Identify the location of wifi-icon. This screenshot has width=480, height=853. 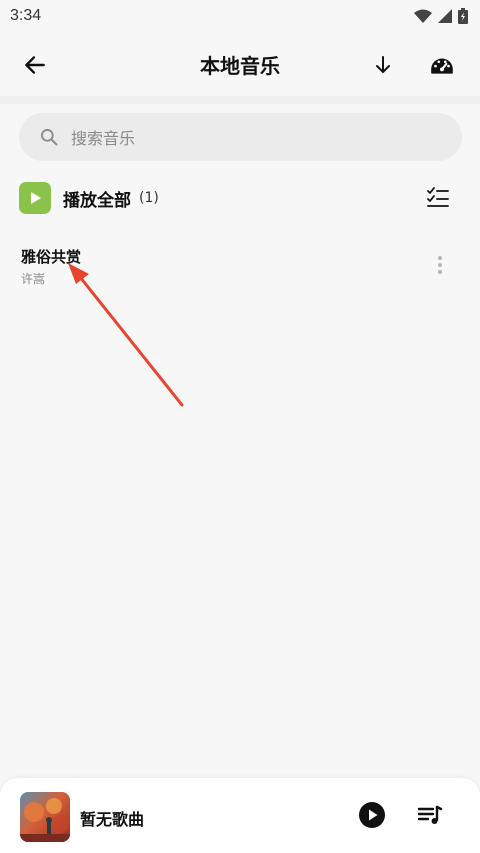
(423, 16).